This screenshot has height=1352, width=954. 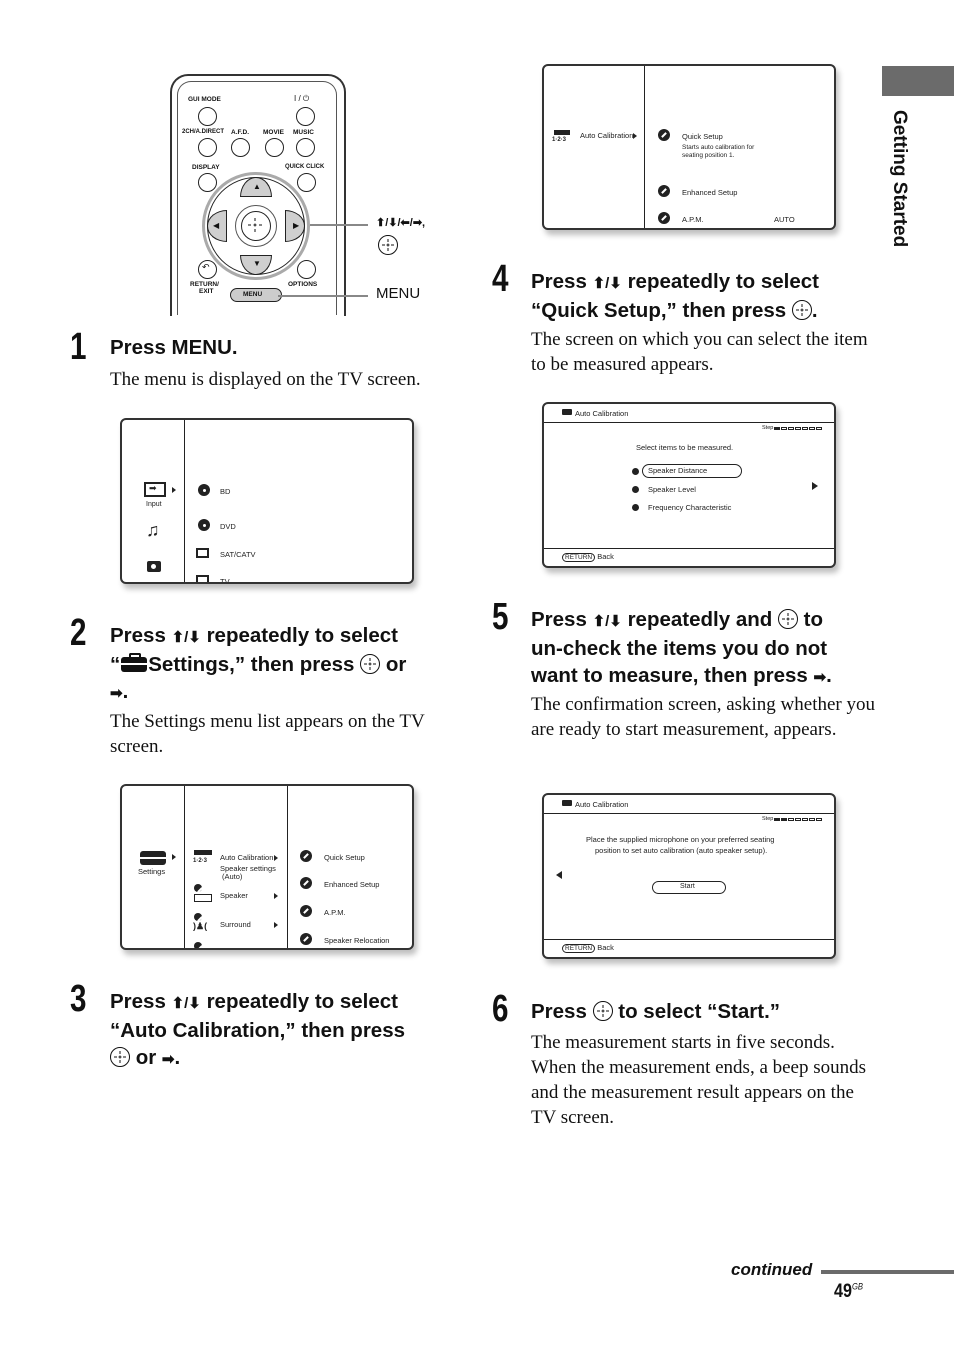 What do you see at coordinates (287, 867) in the screenshot?
I see `column-divider` at bounding box center [287, 867].